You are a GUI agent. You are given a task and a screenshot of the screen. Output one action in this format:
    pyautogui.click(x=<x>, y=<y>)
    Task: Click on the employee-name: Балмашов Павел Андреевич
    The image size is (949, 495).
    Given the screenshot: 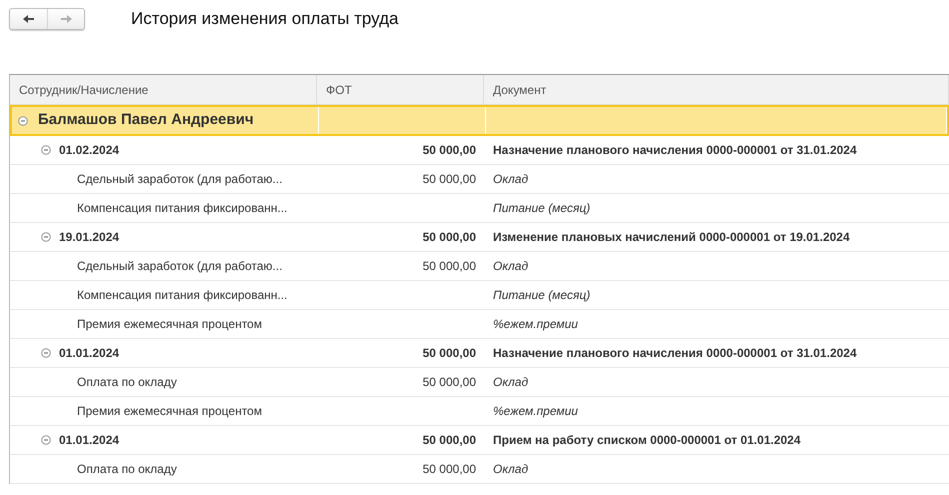 What is the action you would take?
    pyautogui.click(x=145, y=120)
    